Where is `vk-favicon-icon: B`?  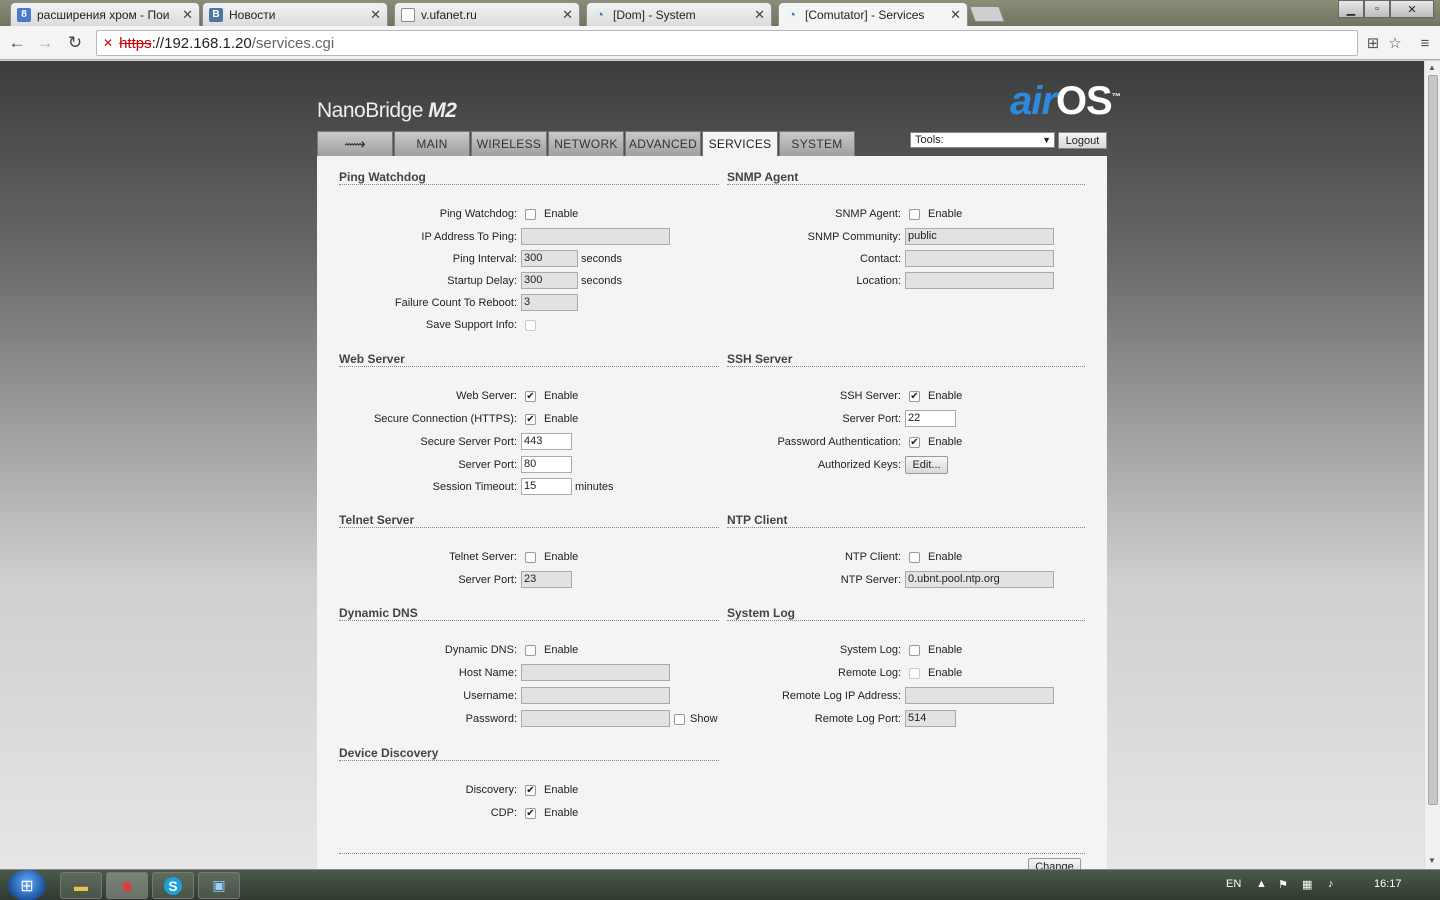
vk-favicon-icon: B is located at coordinates (216, 14).